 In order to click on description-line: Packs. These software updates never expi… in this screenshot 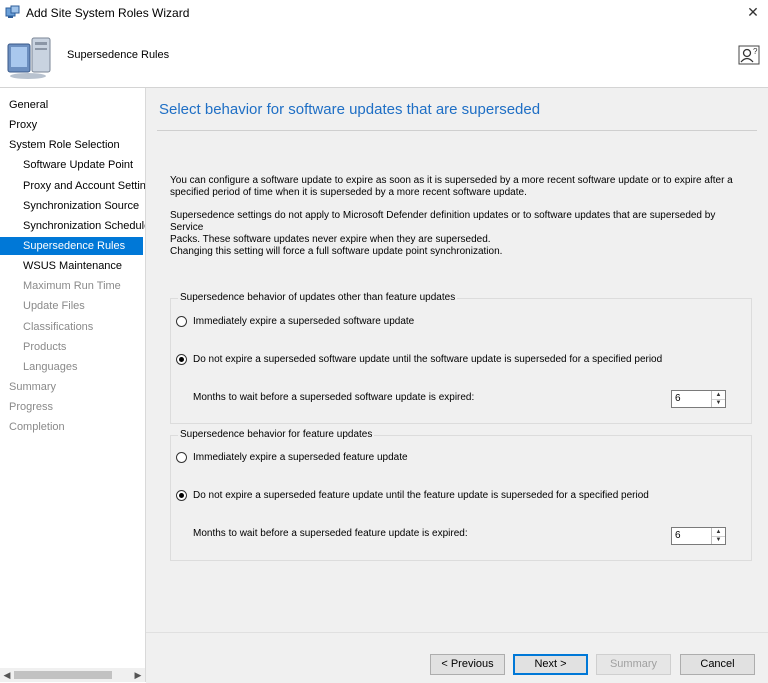, I will do `click(330, 239)`.